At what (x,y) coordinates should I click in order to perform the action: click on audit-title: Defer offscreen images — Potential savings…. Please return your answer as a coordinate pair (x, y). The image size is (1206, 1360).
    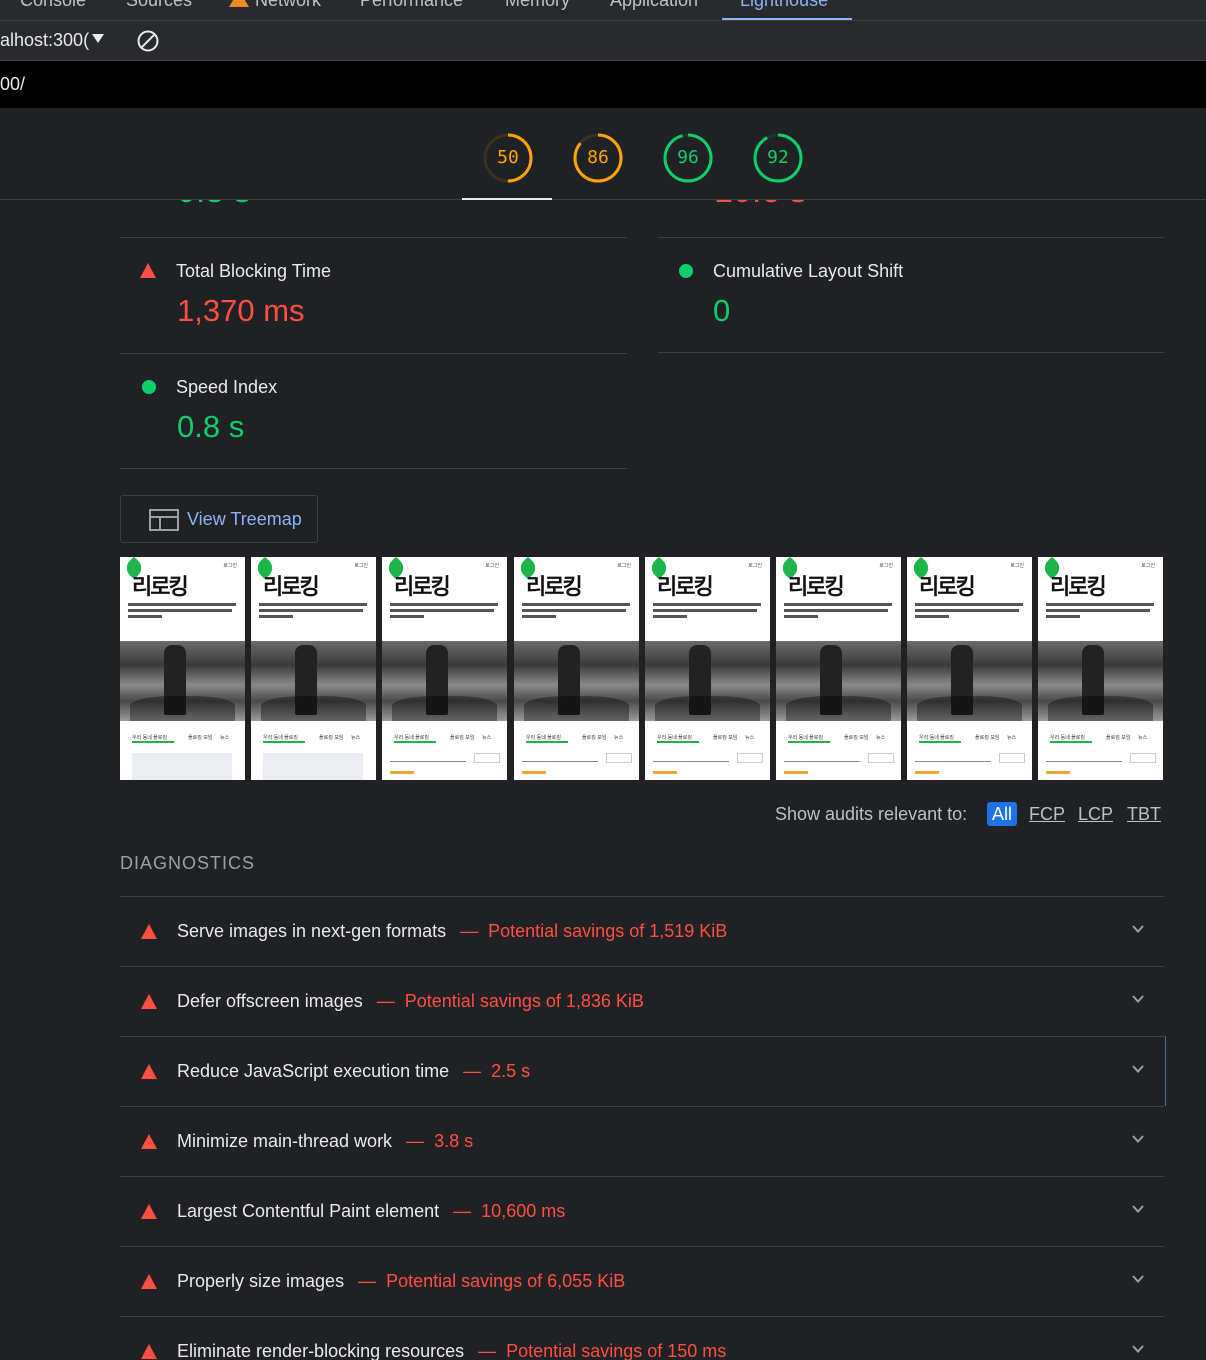
    Looking at the image, I should click on (410, 1001).